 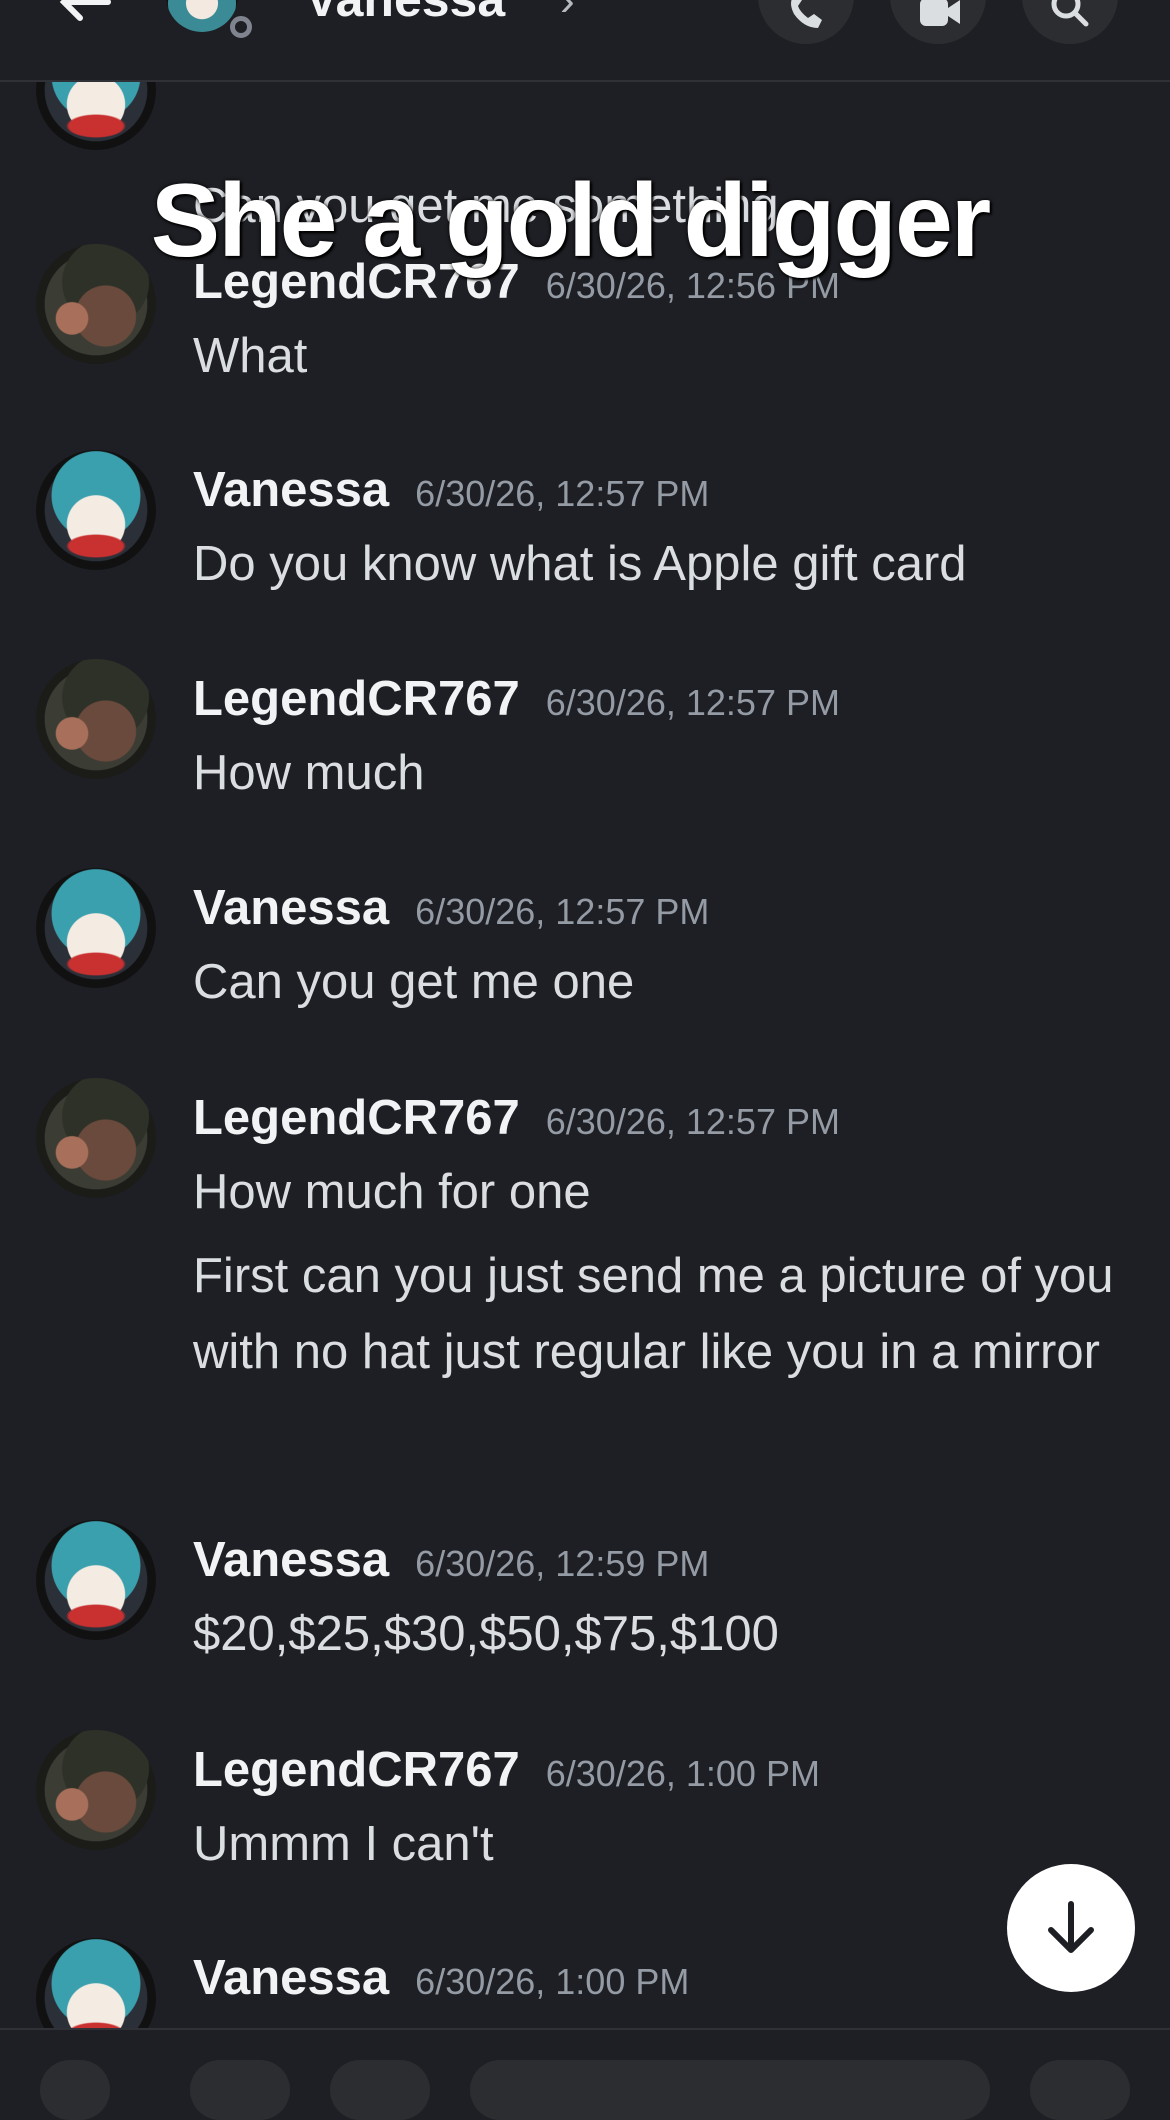 I want to click on status-indicator, so click(x=241, y=27).